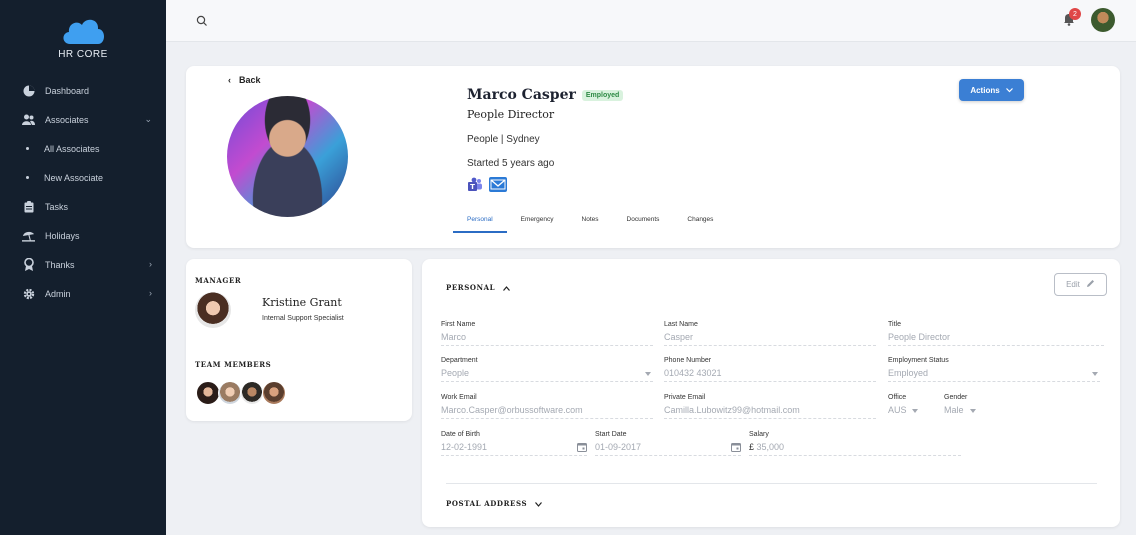  What do you see at coordinates (961, 411) in the screenshot?
I see `gender-select: Male` at bounding box center [961, 411].